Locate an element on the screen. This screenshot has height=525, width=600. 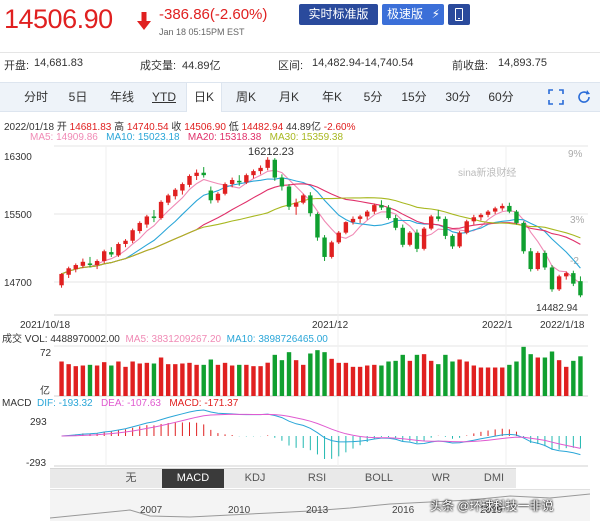
ma30-legend: MA30: 15359.38 is located at coordinates (306, 137).